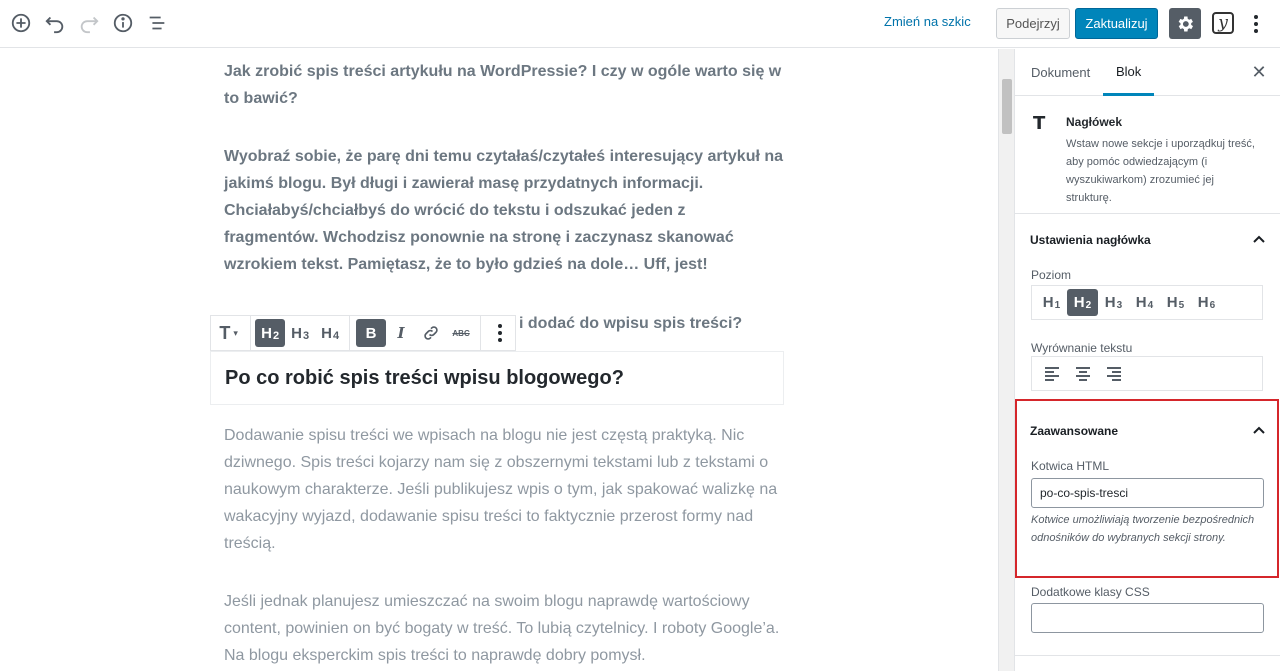 This screenshot has height=671, width=1280. I want to click on update-button: Zaktualizuj, so click(1116, 23).